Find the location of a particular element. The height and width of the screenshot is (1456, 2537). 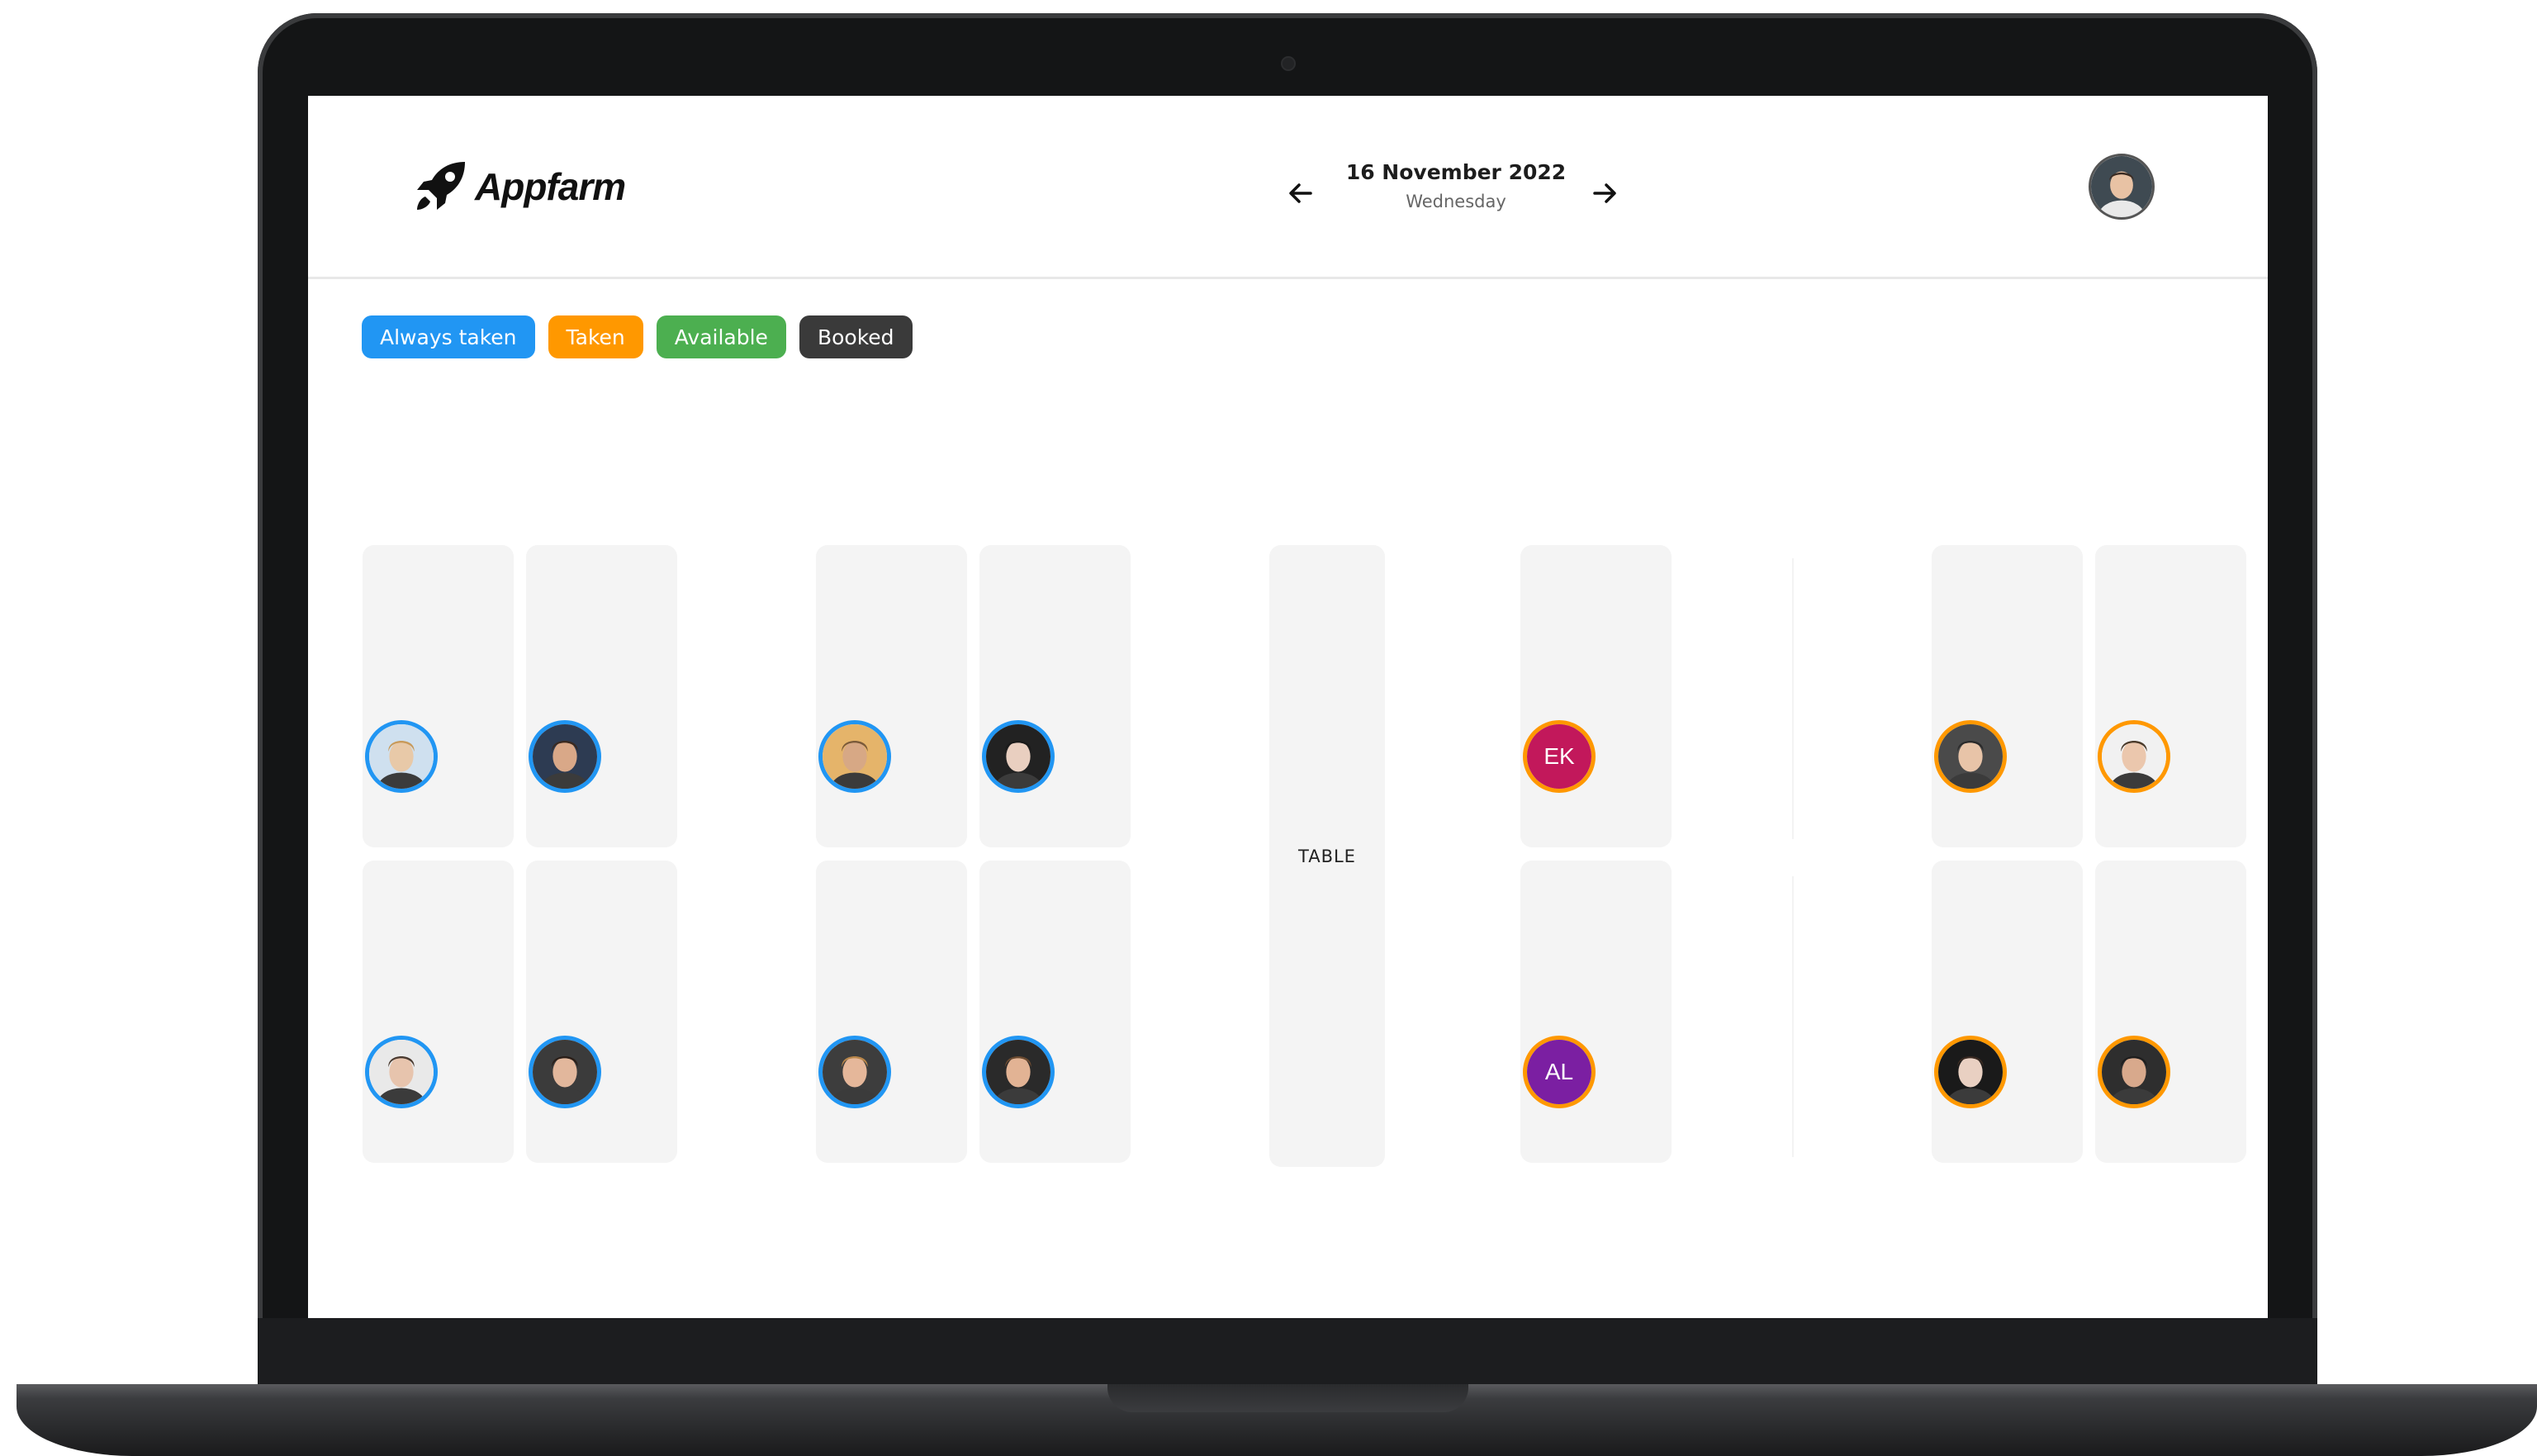

legend-taken-label: Taken is located at coordinates (595, 337).